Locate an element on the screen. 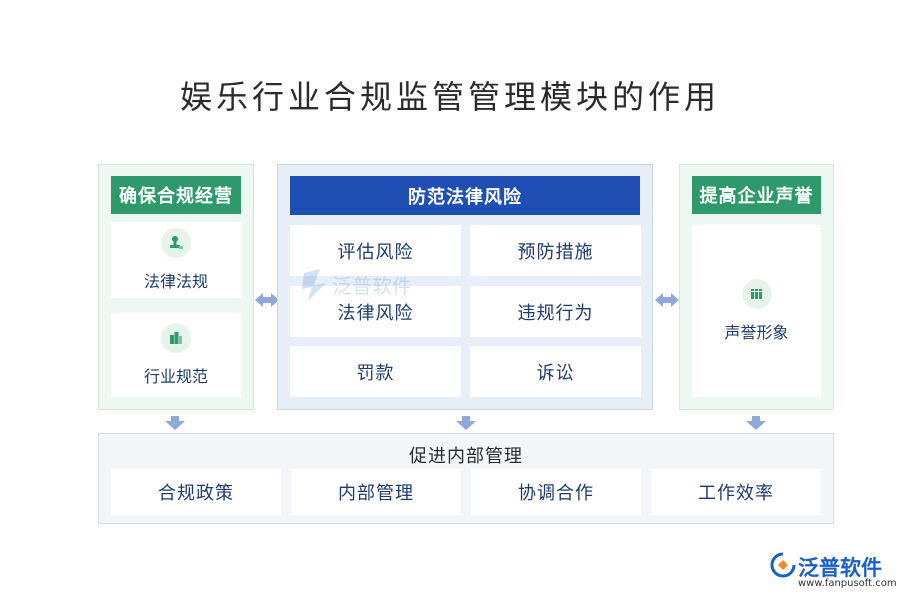 This screenshot has width=900, height=600. right-panel-header: 提高企业声誉 is located at coordinates (756, 195).